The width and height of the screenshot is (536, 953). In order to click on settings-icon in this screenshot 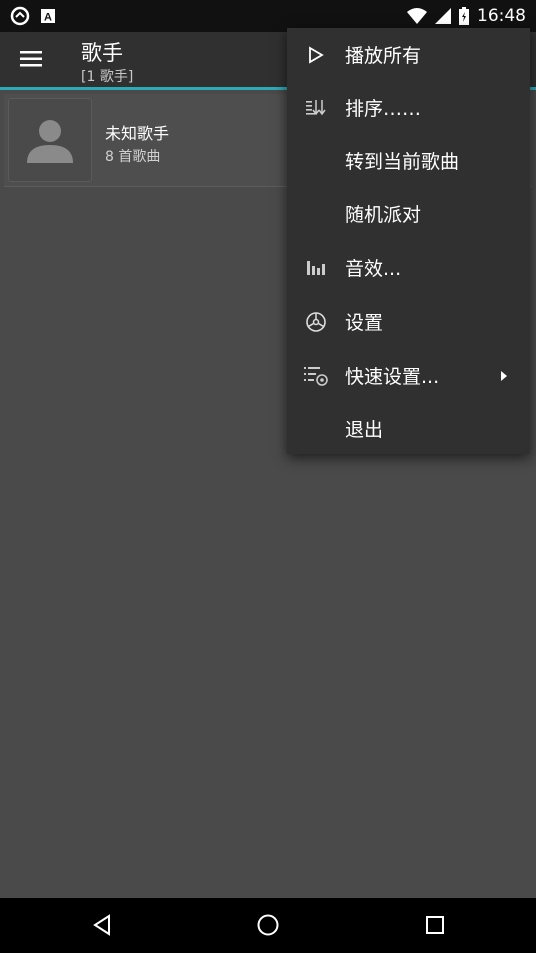, I will do `click(316, 322)`.